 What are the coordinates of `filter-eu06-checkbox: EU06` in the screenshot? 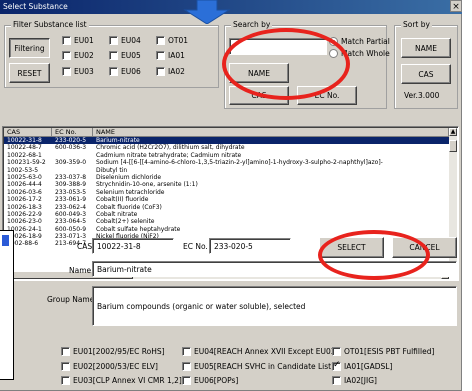 It's located at (125, 71).